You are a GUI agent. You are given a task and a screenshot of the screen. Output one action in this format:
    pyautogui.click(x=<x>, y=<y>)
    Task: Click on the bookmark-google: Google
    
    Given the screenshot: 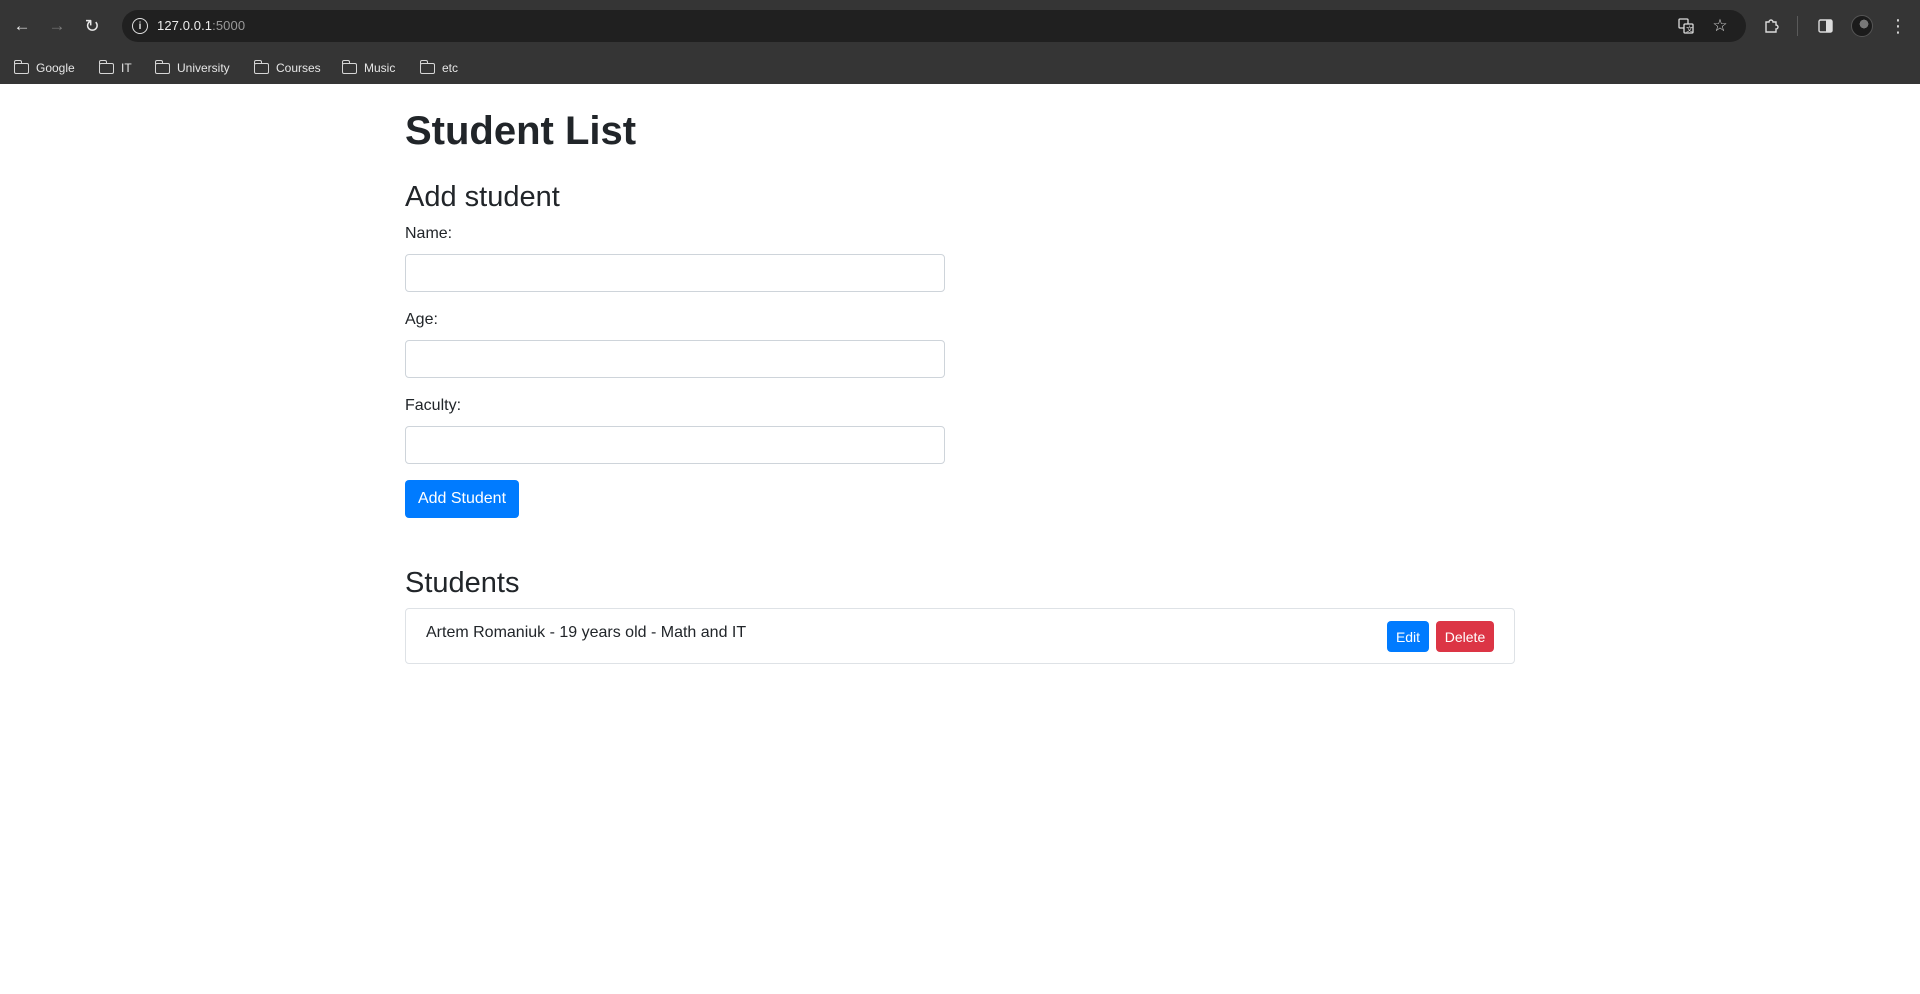 What is the action you would take?
    pyautogui.click(x=44, y=68)
    